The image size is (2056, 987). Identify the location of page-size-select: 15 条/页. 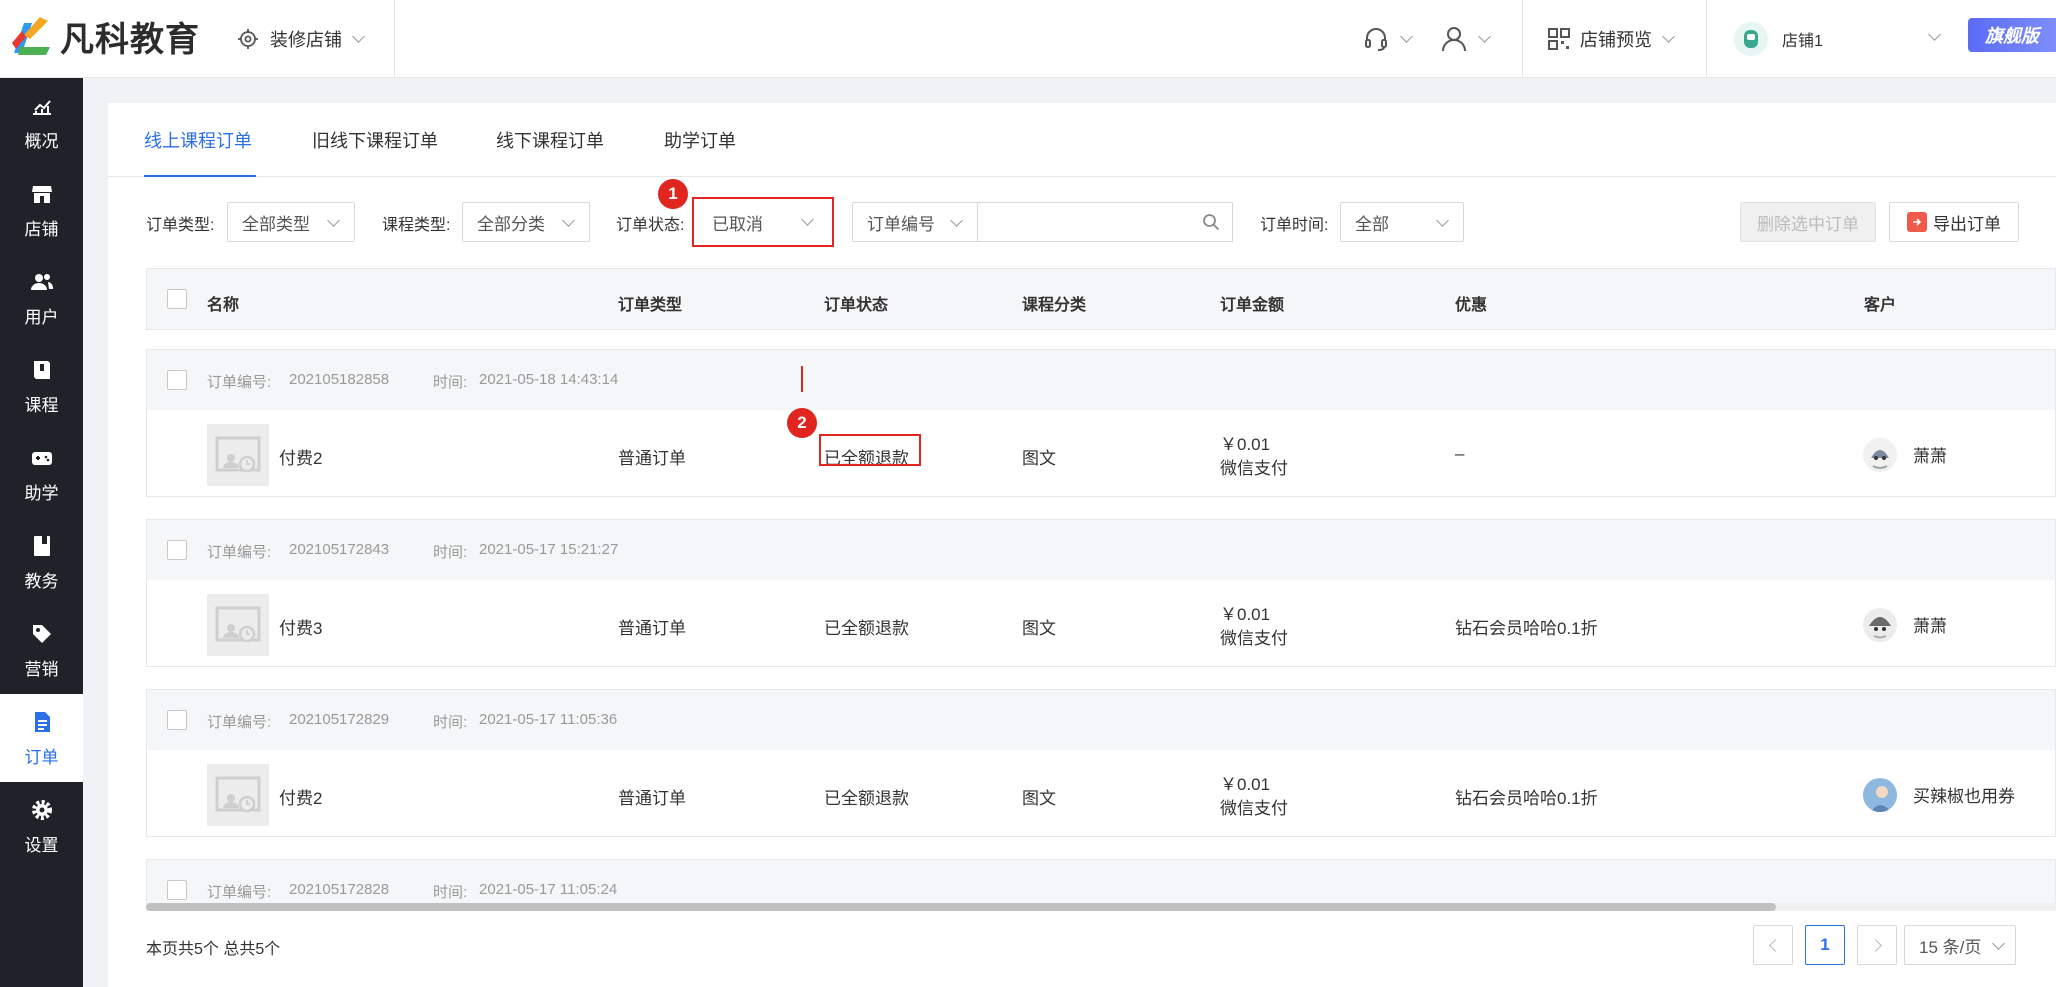
(1960, 945).